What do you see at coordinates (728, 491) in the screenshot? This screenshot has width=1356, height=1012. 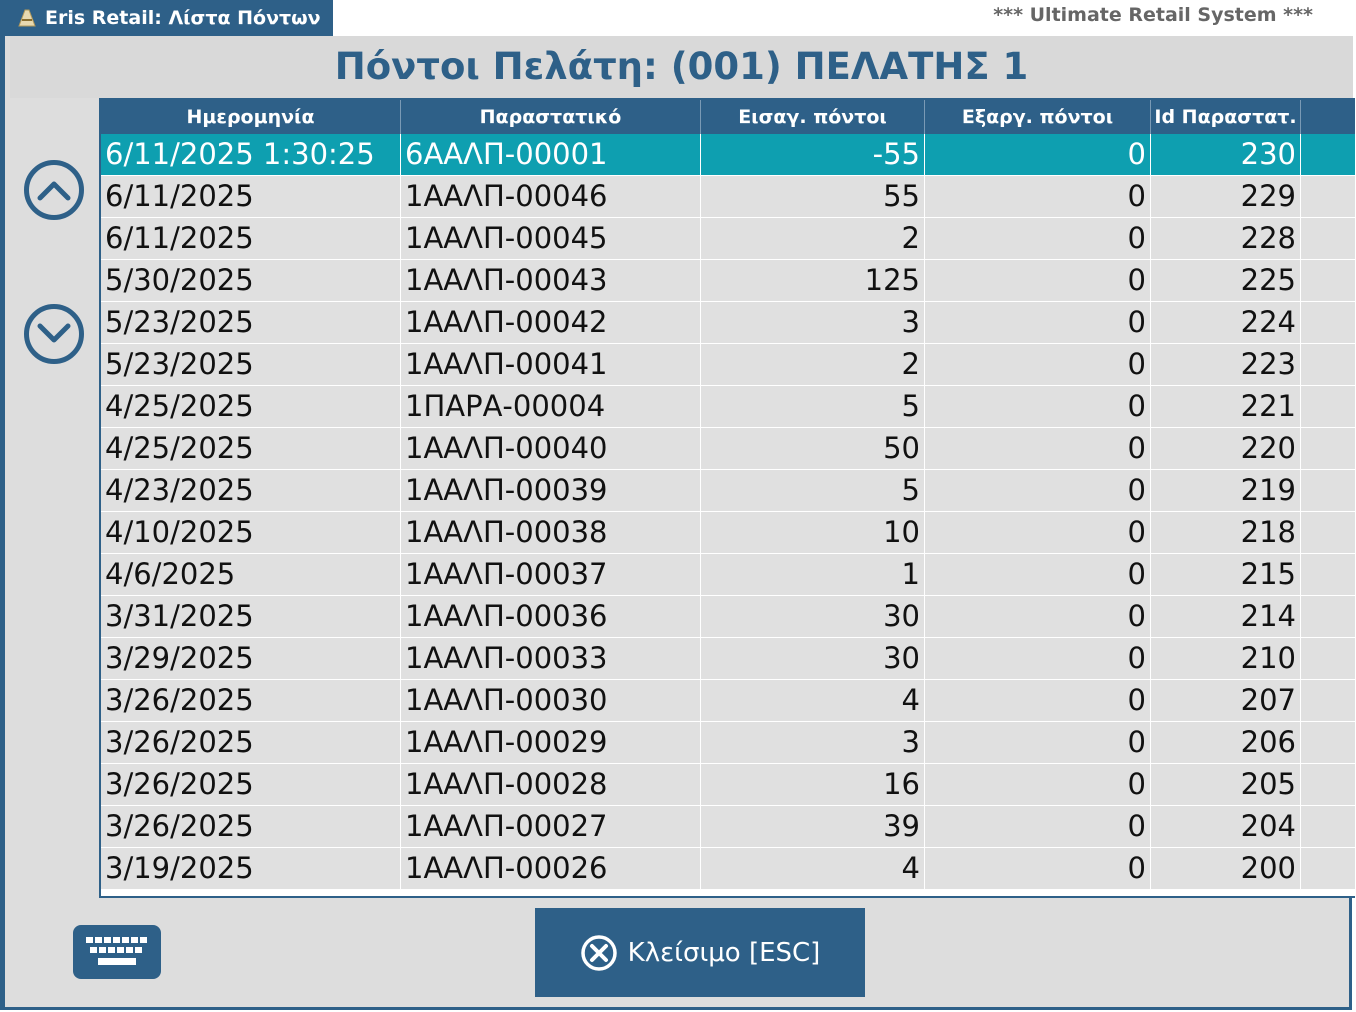 I see `table-row: 4/23/2025 1ΑΑΛΠ-00039 5 0 219` at bounding box center [728, 491].